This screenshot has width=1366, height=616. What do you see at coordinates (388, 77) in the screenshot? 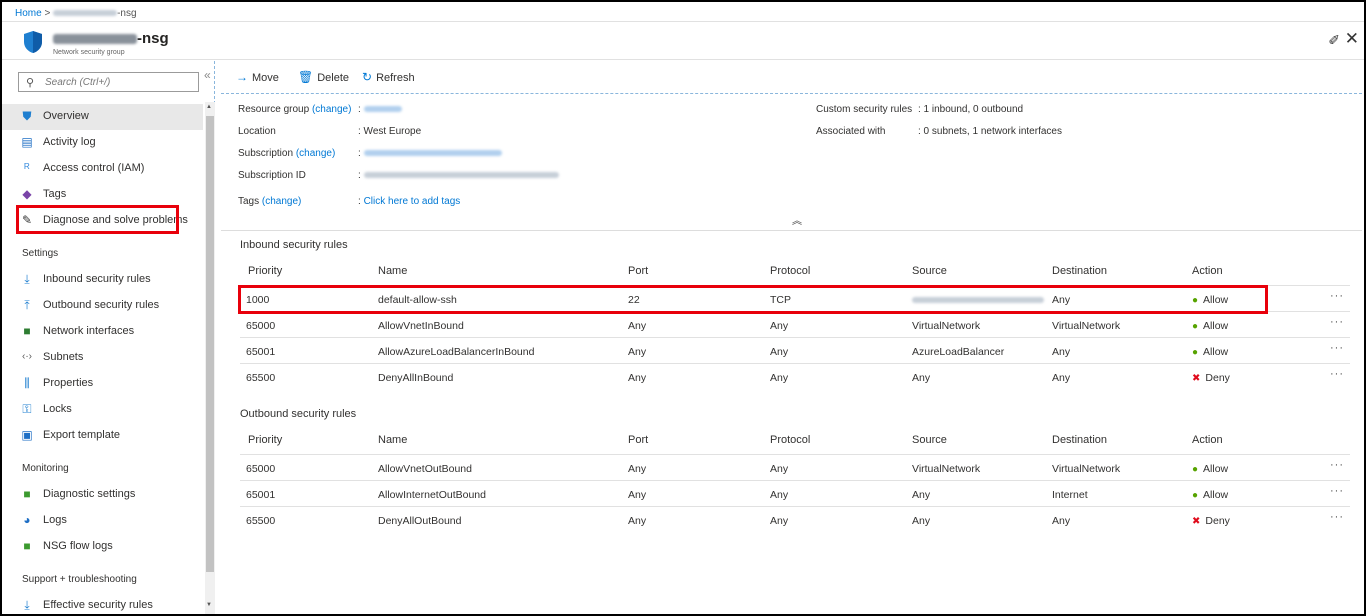
I see `refresh-button: ↻ Refresh` at bounding box center [388, 77].